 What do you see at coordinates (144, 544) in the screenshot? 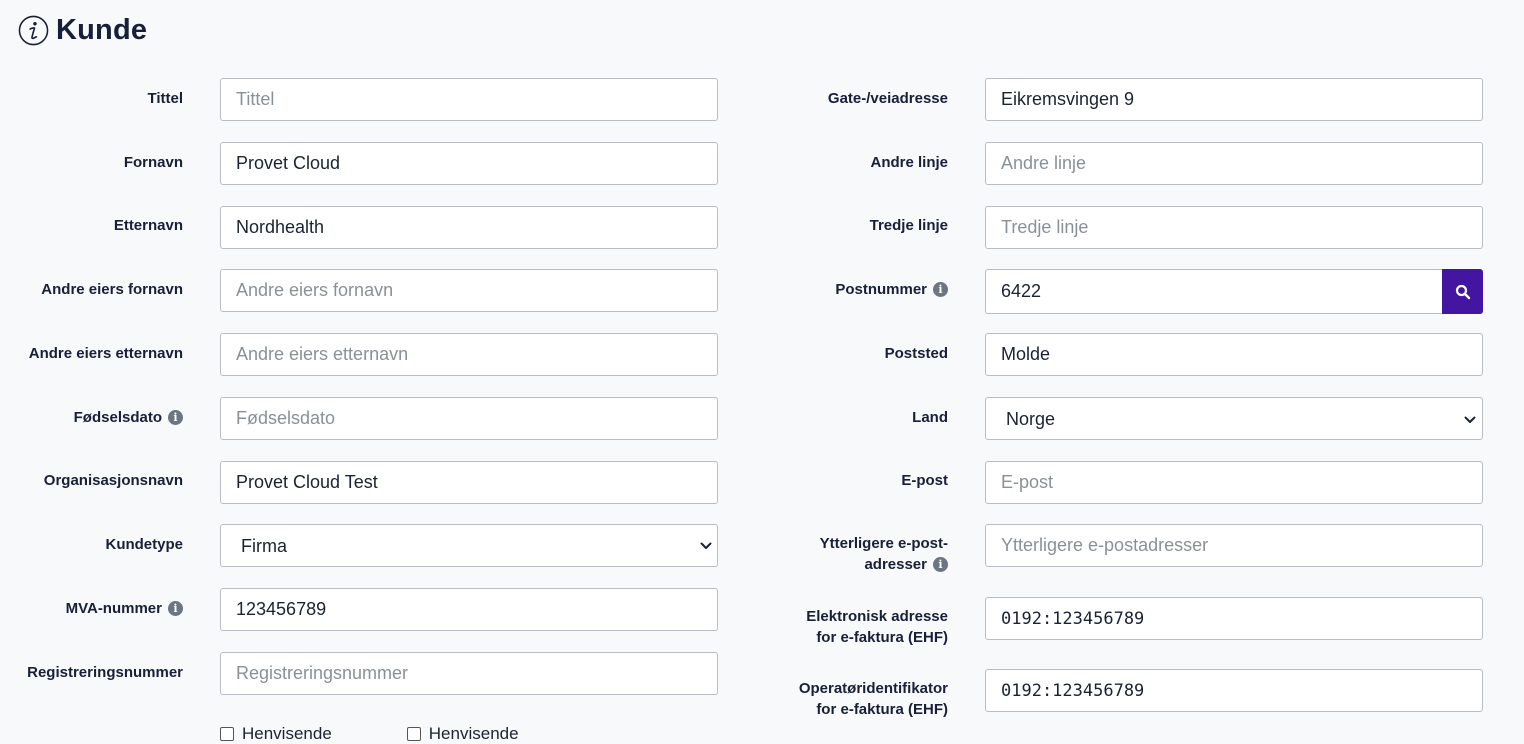
I see `kundetype-label: Kundetype` at bounding box center [144, 544].